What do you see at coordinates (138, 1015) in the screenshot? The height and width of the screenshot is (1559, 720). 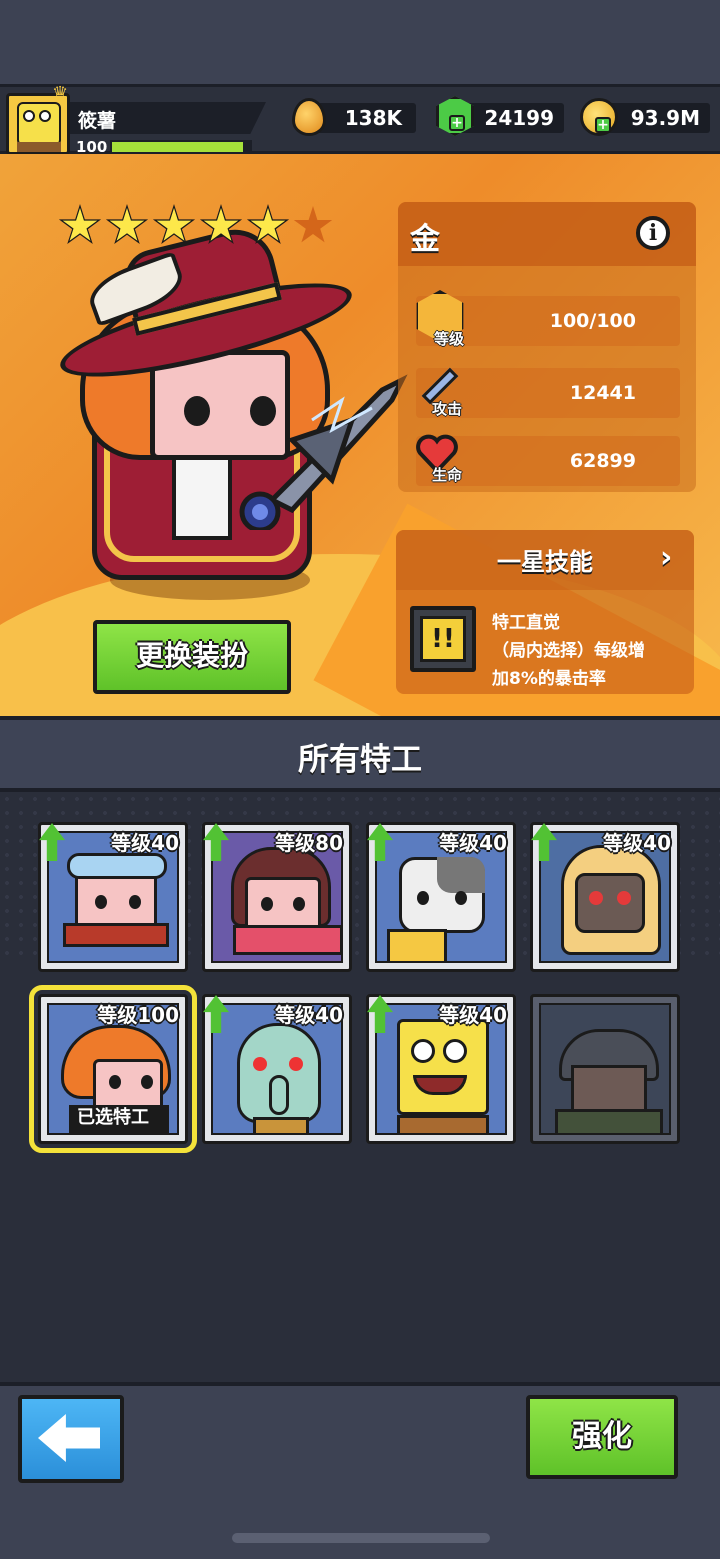 I see `agent-level: 等级100` at bounding box center [138, 1015].